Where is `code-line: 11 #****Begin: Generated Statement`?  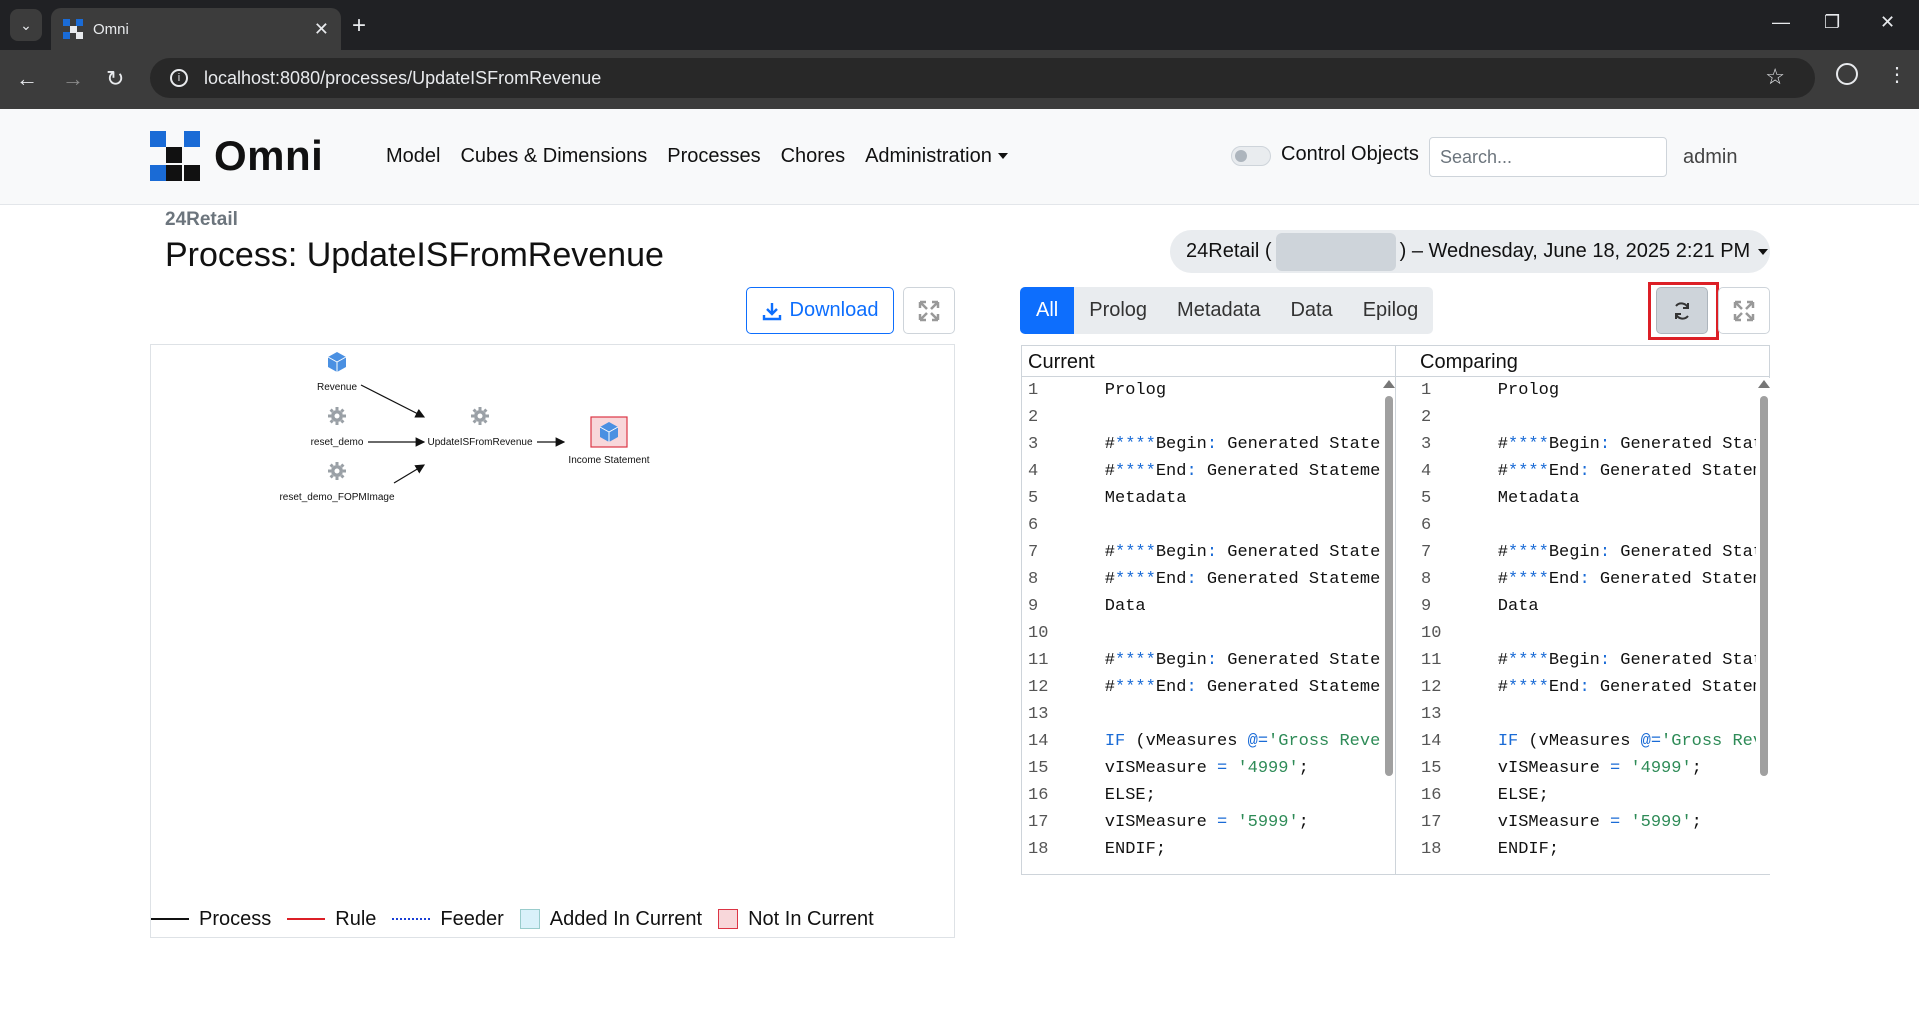
code-line: 11 #****Begin: Generated Statement is located at coordinates (1208, 660).